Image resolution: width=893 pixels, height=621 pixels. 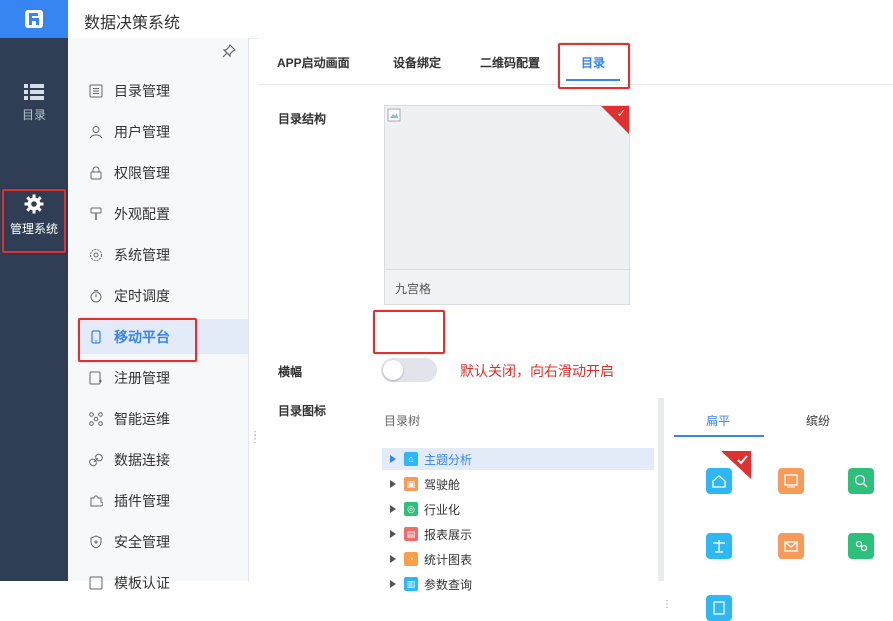 I want to click on tab-device-binding: 设备绑定, so click(x=417, y=62).